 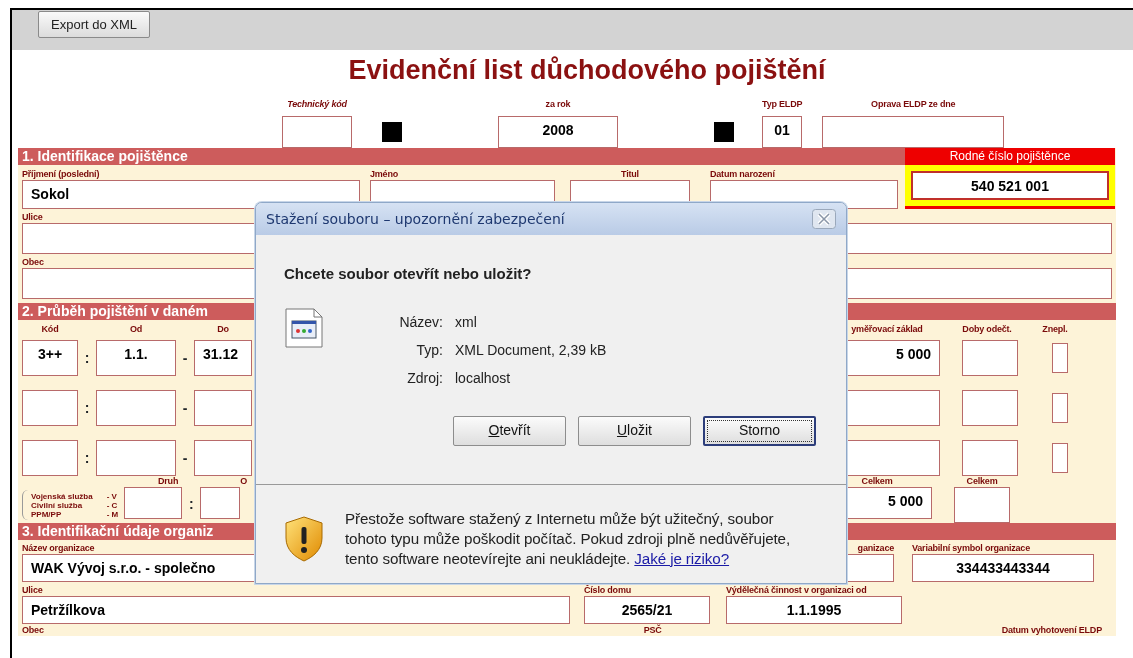 I want to click on detail-value: XML Document, 2,39 kB, so click(x=531, y=350).